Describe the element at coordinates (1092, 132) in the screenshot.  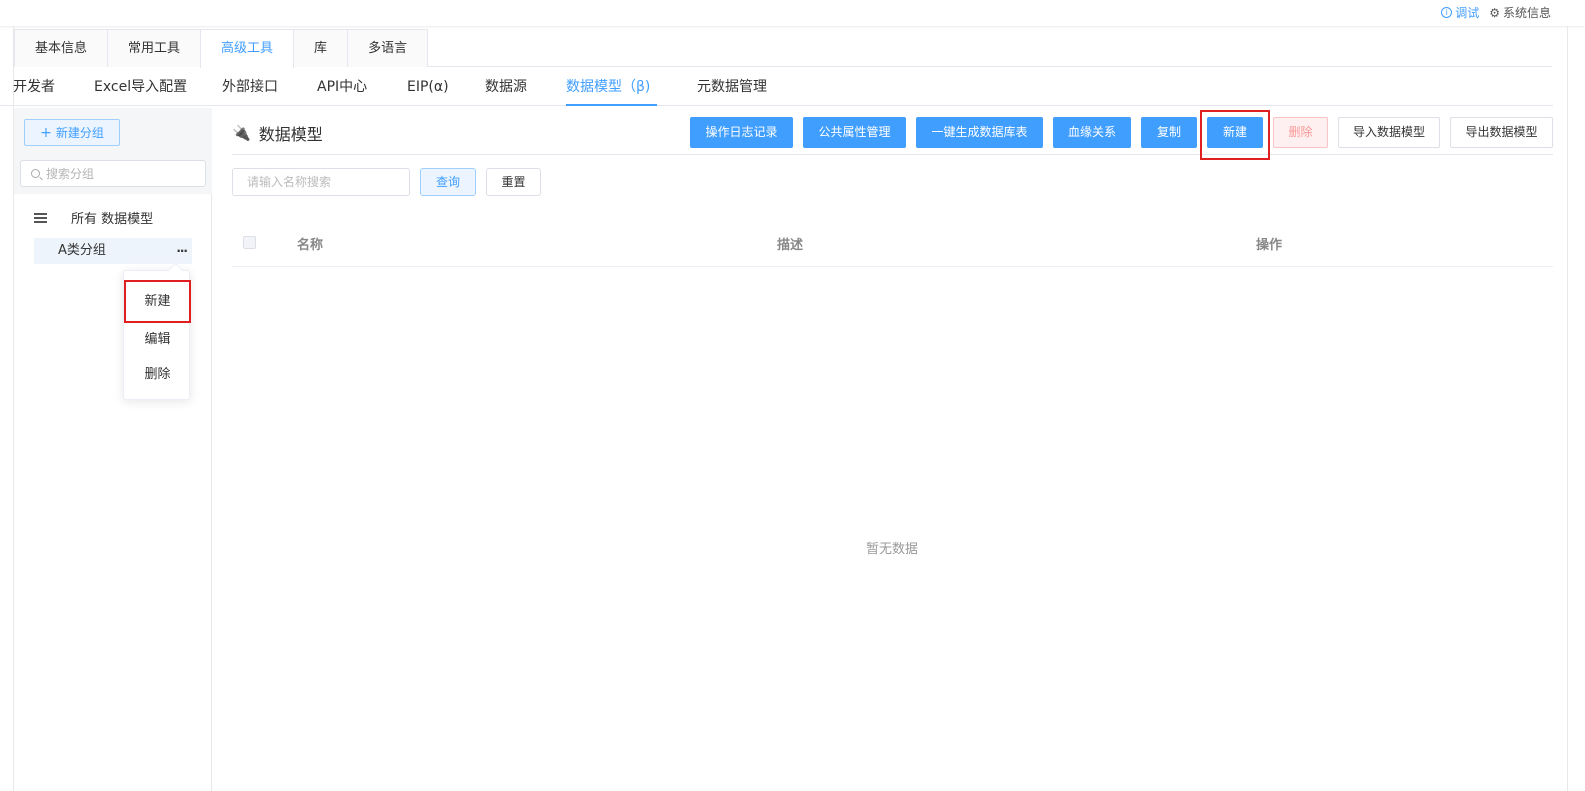
I see `lineage-button: 血缘关系` at that location.